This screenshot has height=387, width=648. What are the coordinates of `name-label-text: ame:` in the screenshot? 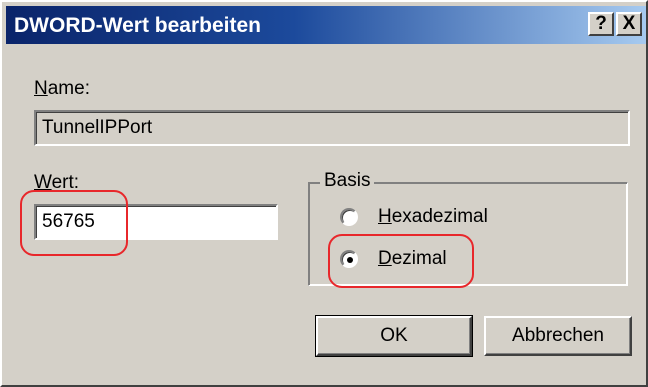 It's located at (68, 88).